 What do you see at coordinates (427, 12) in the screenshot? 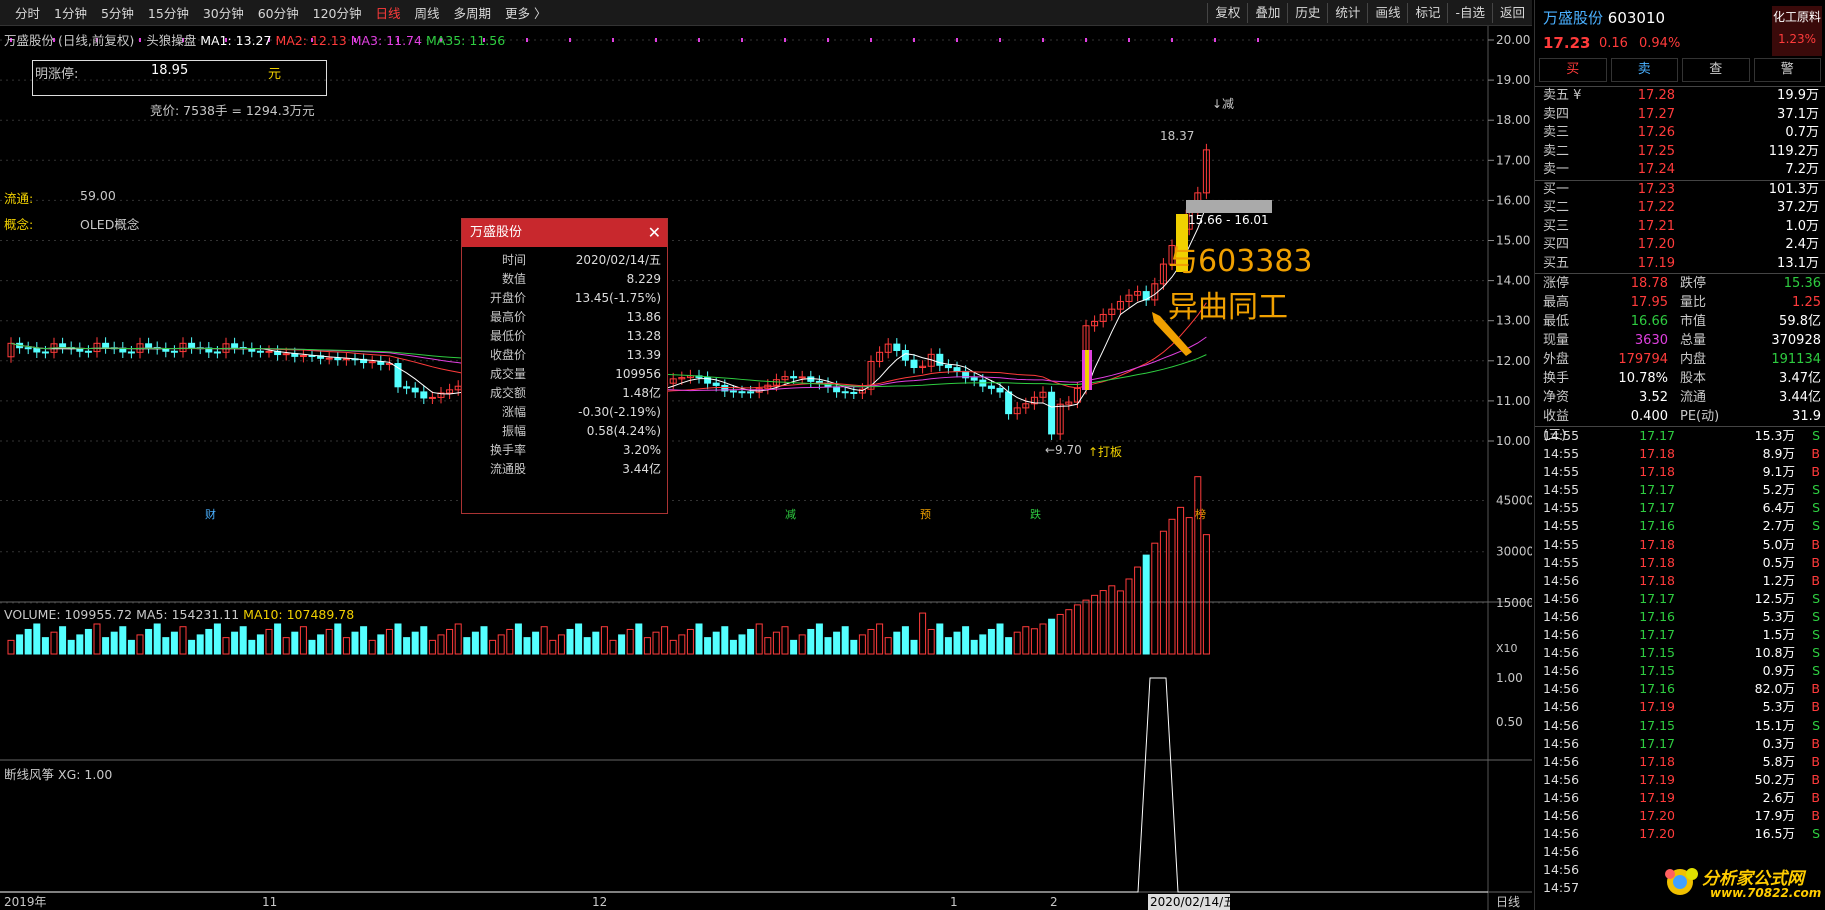
I see `period-tab: 周线` at bounding box center [427, 12].